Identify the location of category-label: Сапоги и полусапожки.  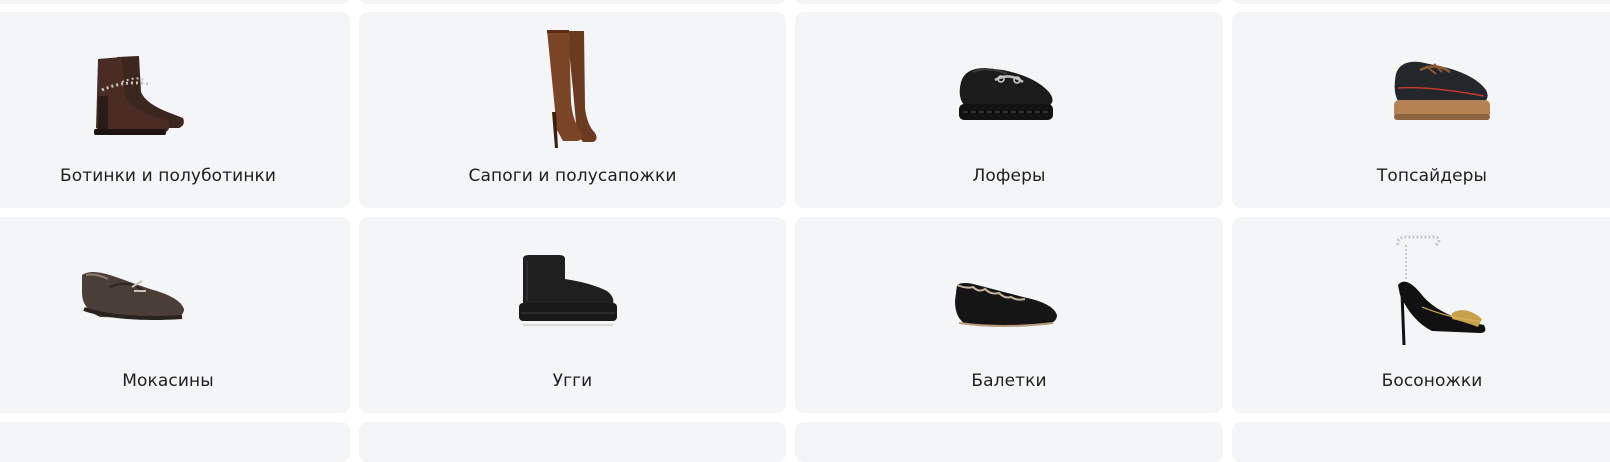
(572, 176).